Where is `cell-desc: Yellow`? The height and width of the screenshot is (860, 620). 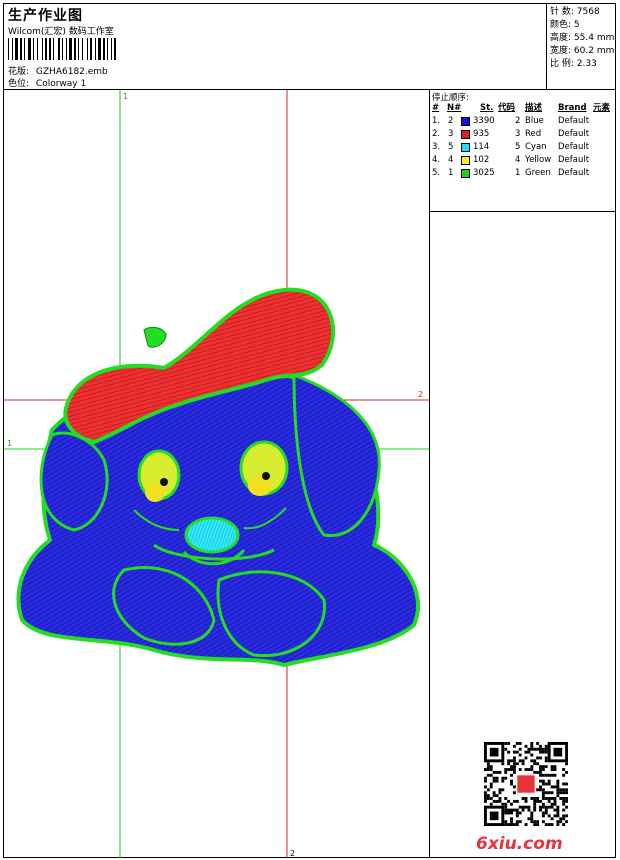
cell-desc: Yellow is located at coordinates (538, 160).